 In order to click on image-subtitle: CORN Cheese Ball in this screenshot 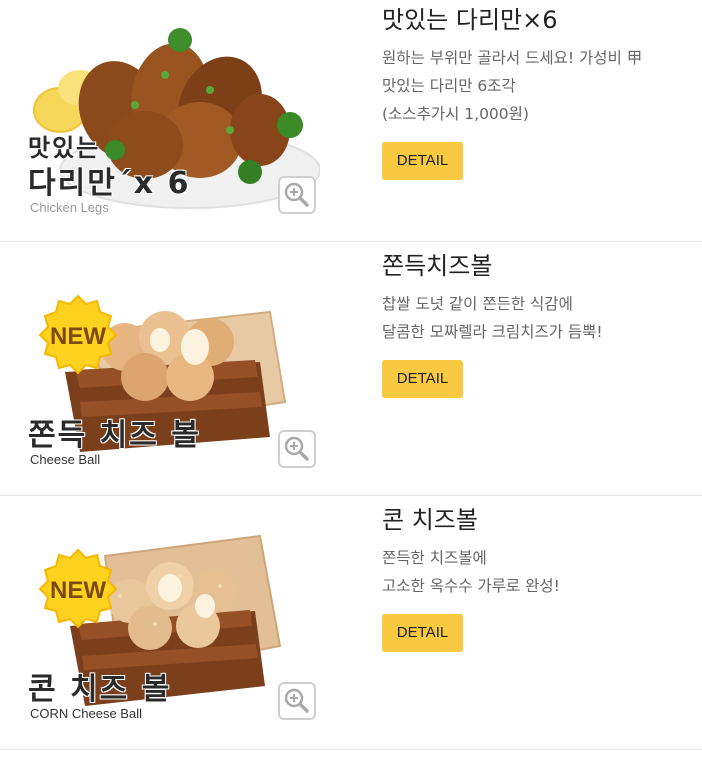, I will do `click(86, 713)`.